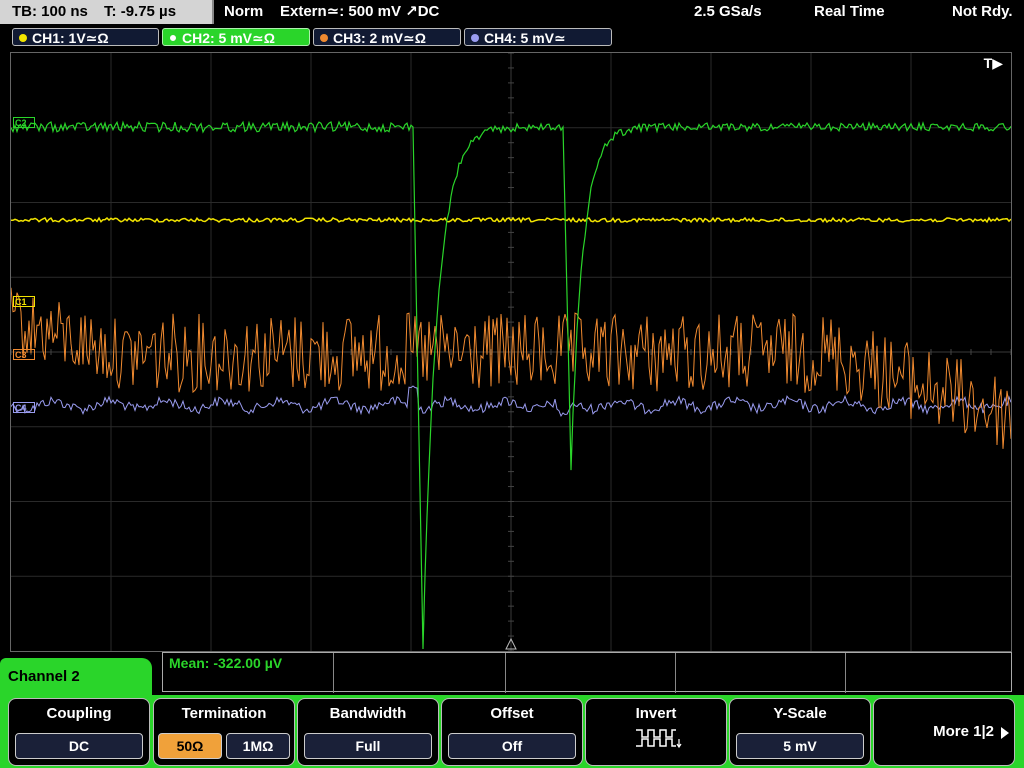  Describe the element at coordinates (24, 407) in the screenshot. I see `channel-4-offset-marker: C4` at that location.